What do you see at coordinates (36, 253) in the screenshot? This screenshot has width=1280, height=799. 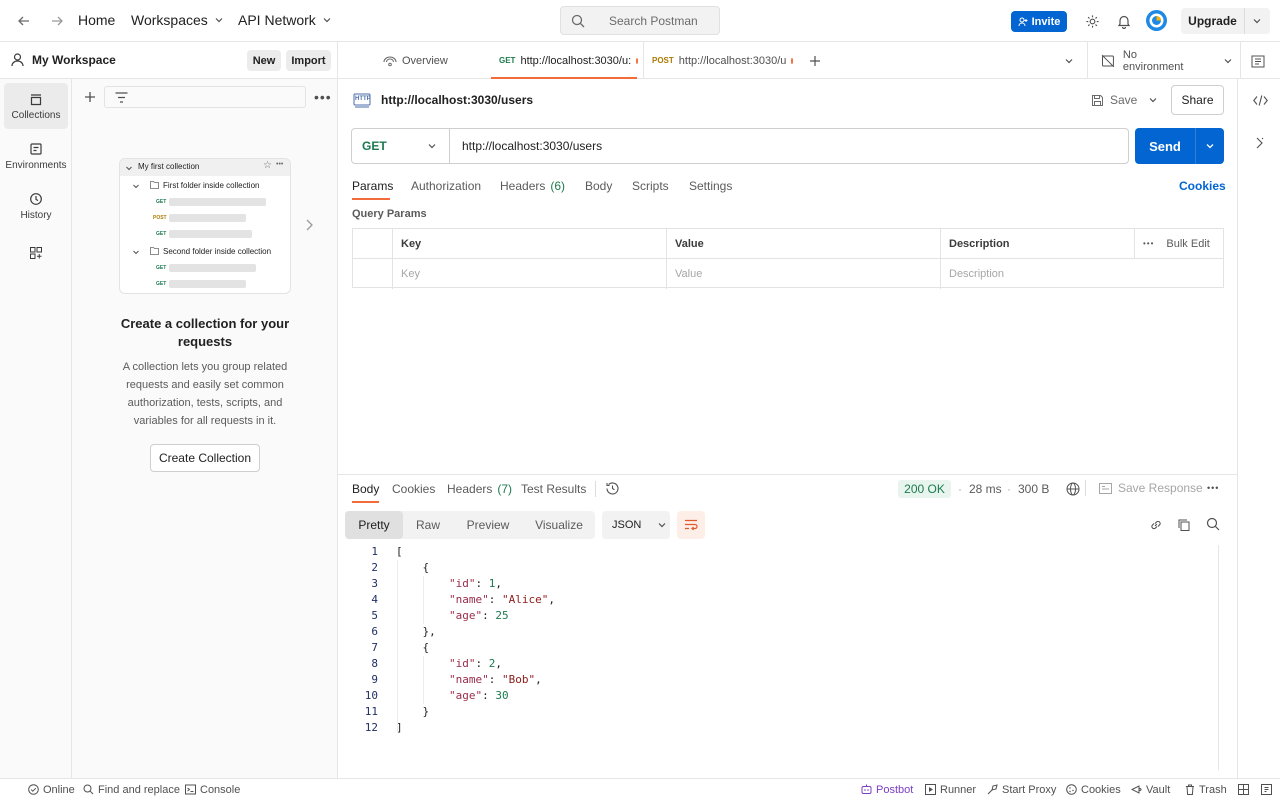 I see `sidebar-item-more` at bounding box center [36, 253].